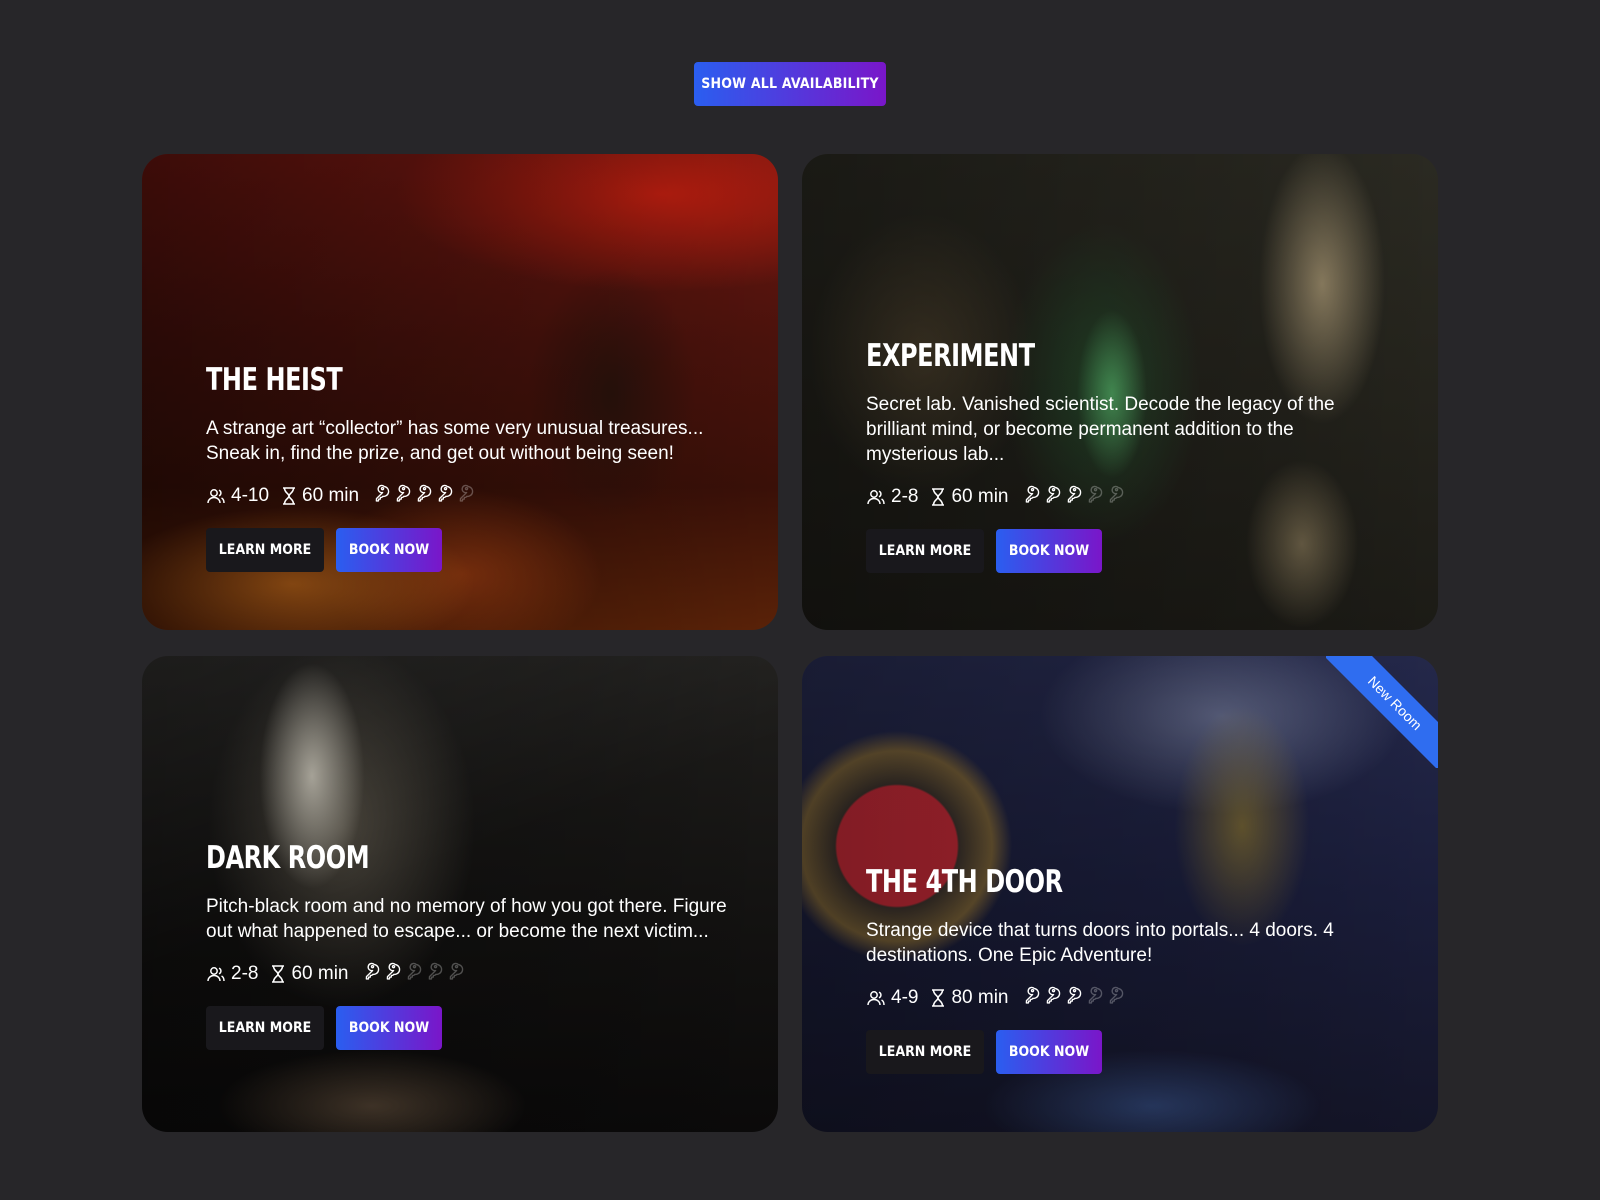  Describe the element at coordinates (905, 997) in the screenshot. I see `players-count: 4-9` at that location.